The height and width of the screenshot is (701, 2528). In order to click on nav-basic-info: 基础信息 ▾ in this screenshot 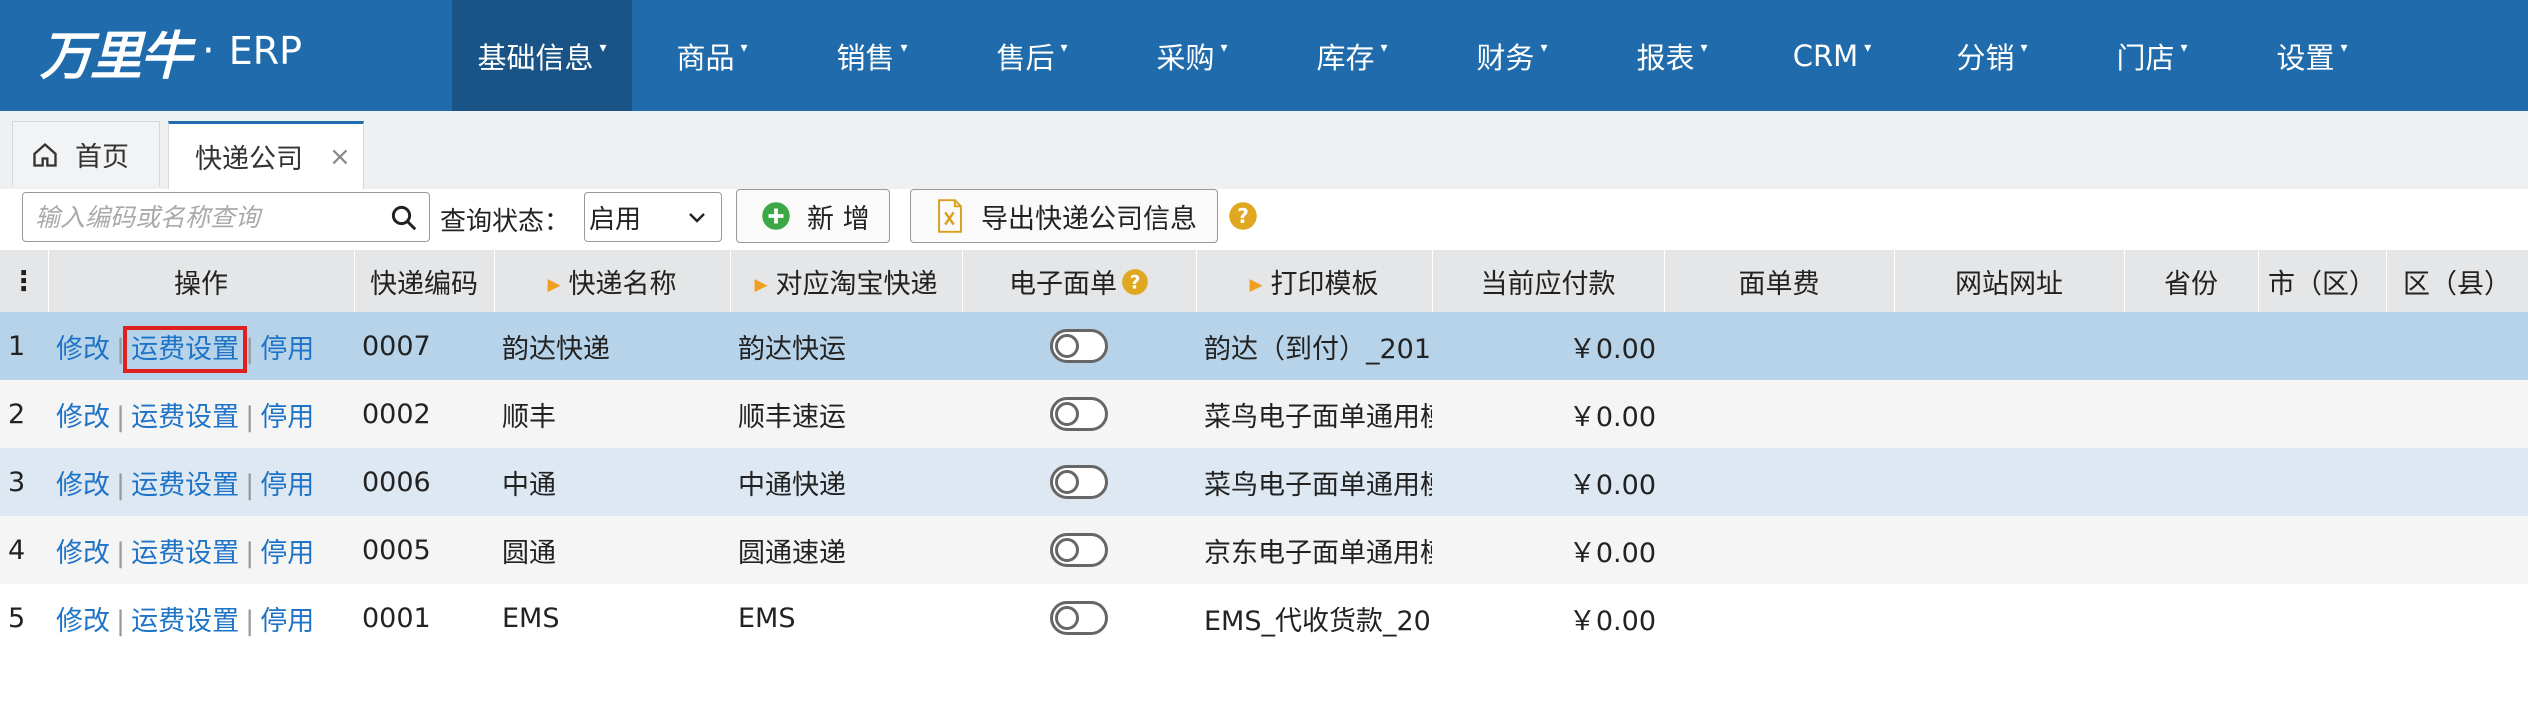, I will do `click(542, 55)`.